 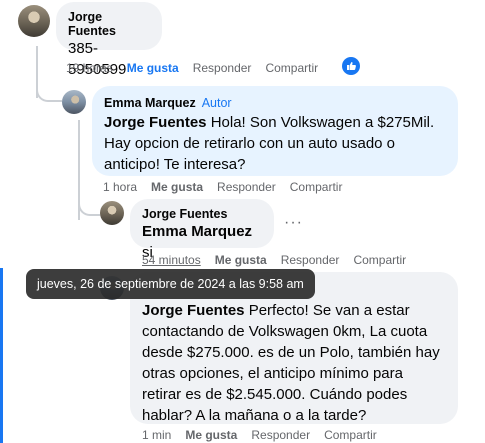 I want to click on mention-link: Emma Marquez, so click(x=197, y=231).